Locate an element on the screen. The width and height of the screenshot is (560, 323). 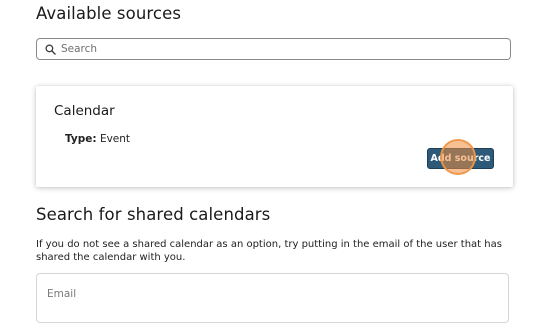
available-sources-heading: Available sources is located at coordinates (109, 13).